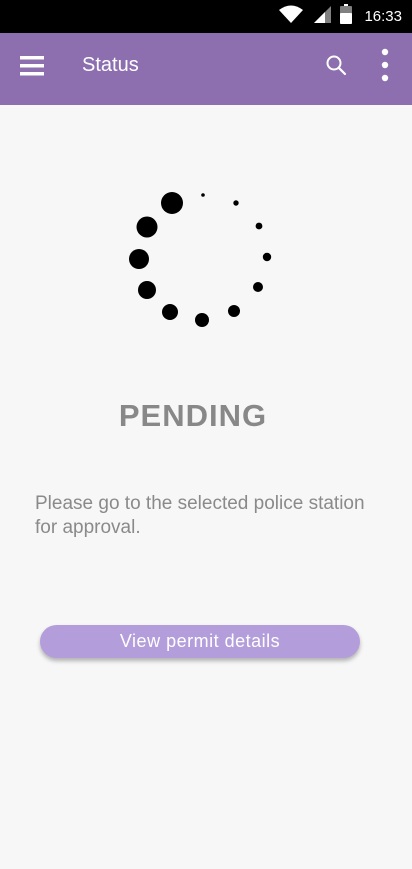 This screenshot has height=869, width=412. Describe the element at coordinates (200, 259) in the screenshot. I see `spinner-dots` at that location.